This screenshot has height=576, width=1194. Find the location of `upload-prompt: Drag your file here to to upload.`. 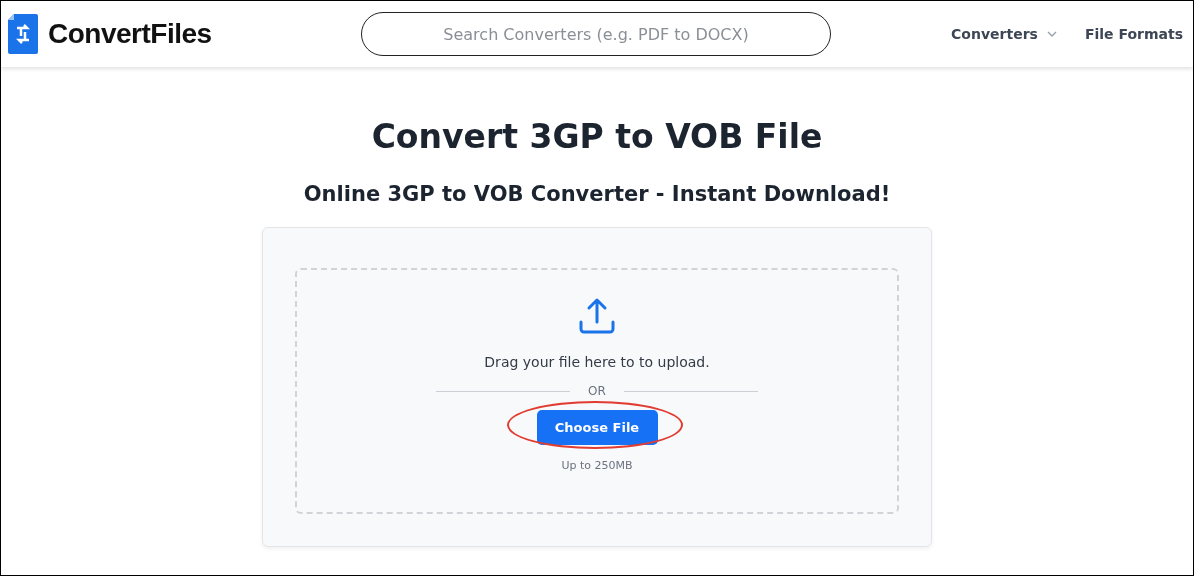

upload-prompt: Drag your file here to to upload. is located at coordinates (597, 362).